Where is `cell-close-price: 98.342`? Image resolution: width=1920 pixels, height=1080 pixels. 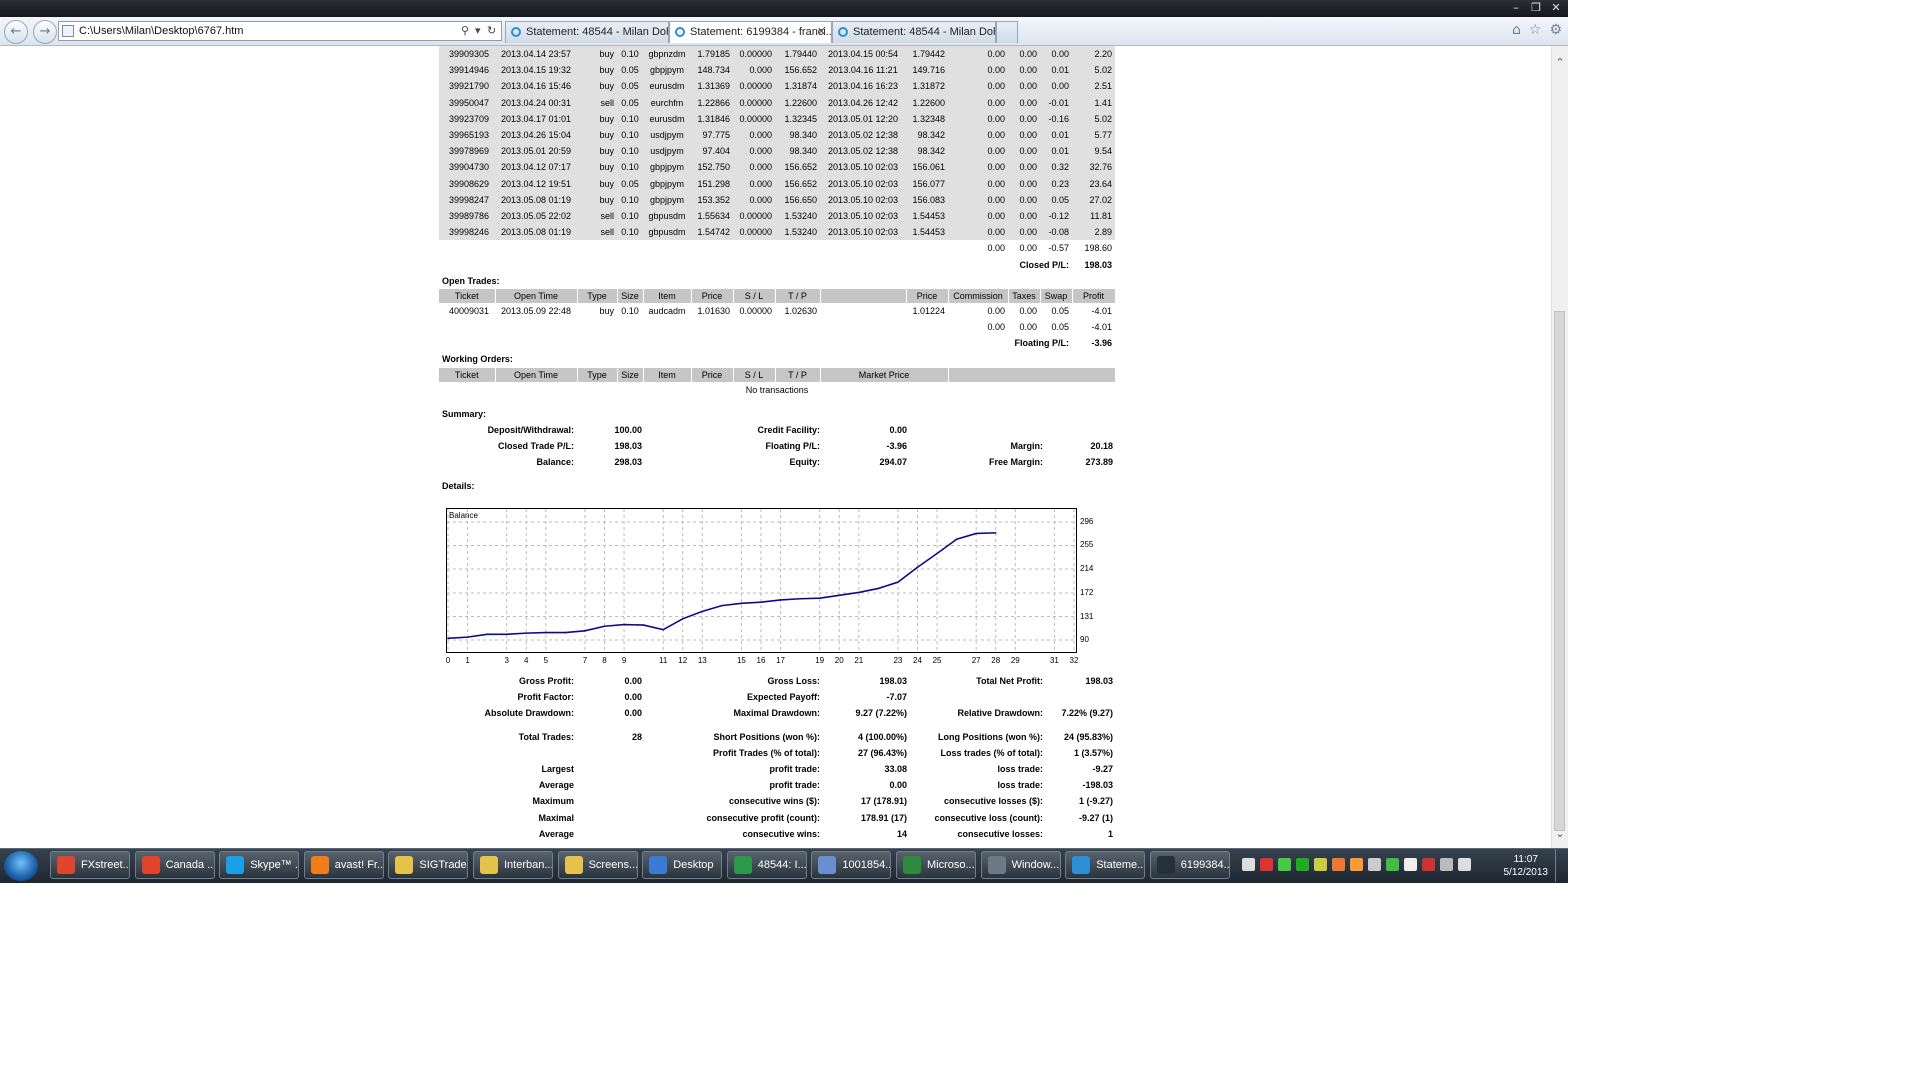 cell-close-price: 98.342 is located at coordinates (927, 151).